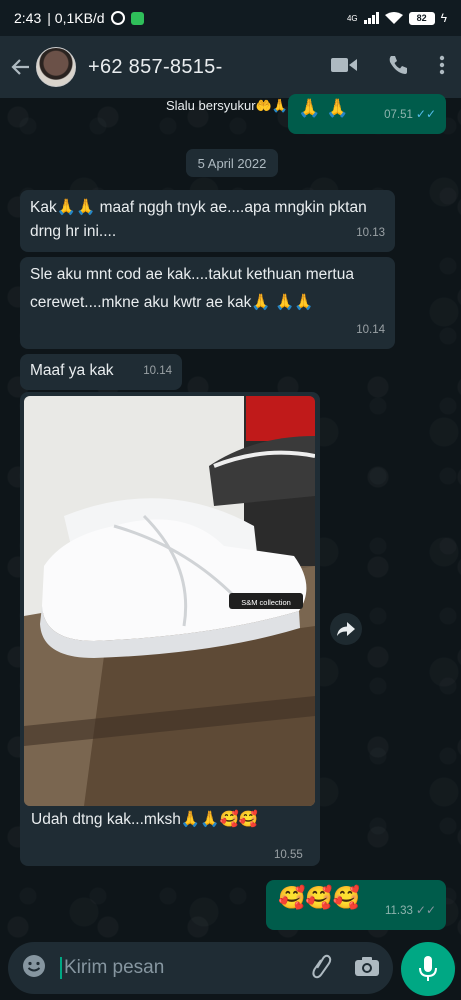 The height and width of the screenshot is (1000, 461). Describe the element at coordinates (76, 18) in the screenshot. I see `status-net-speed: | 0,1KB/d` at that location.